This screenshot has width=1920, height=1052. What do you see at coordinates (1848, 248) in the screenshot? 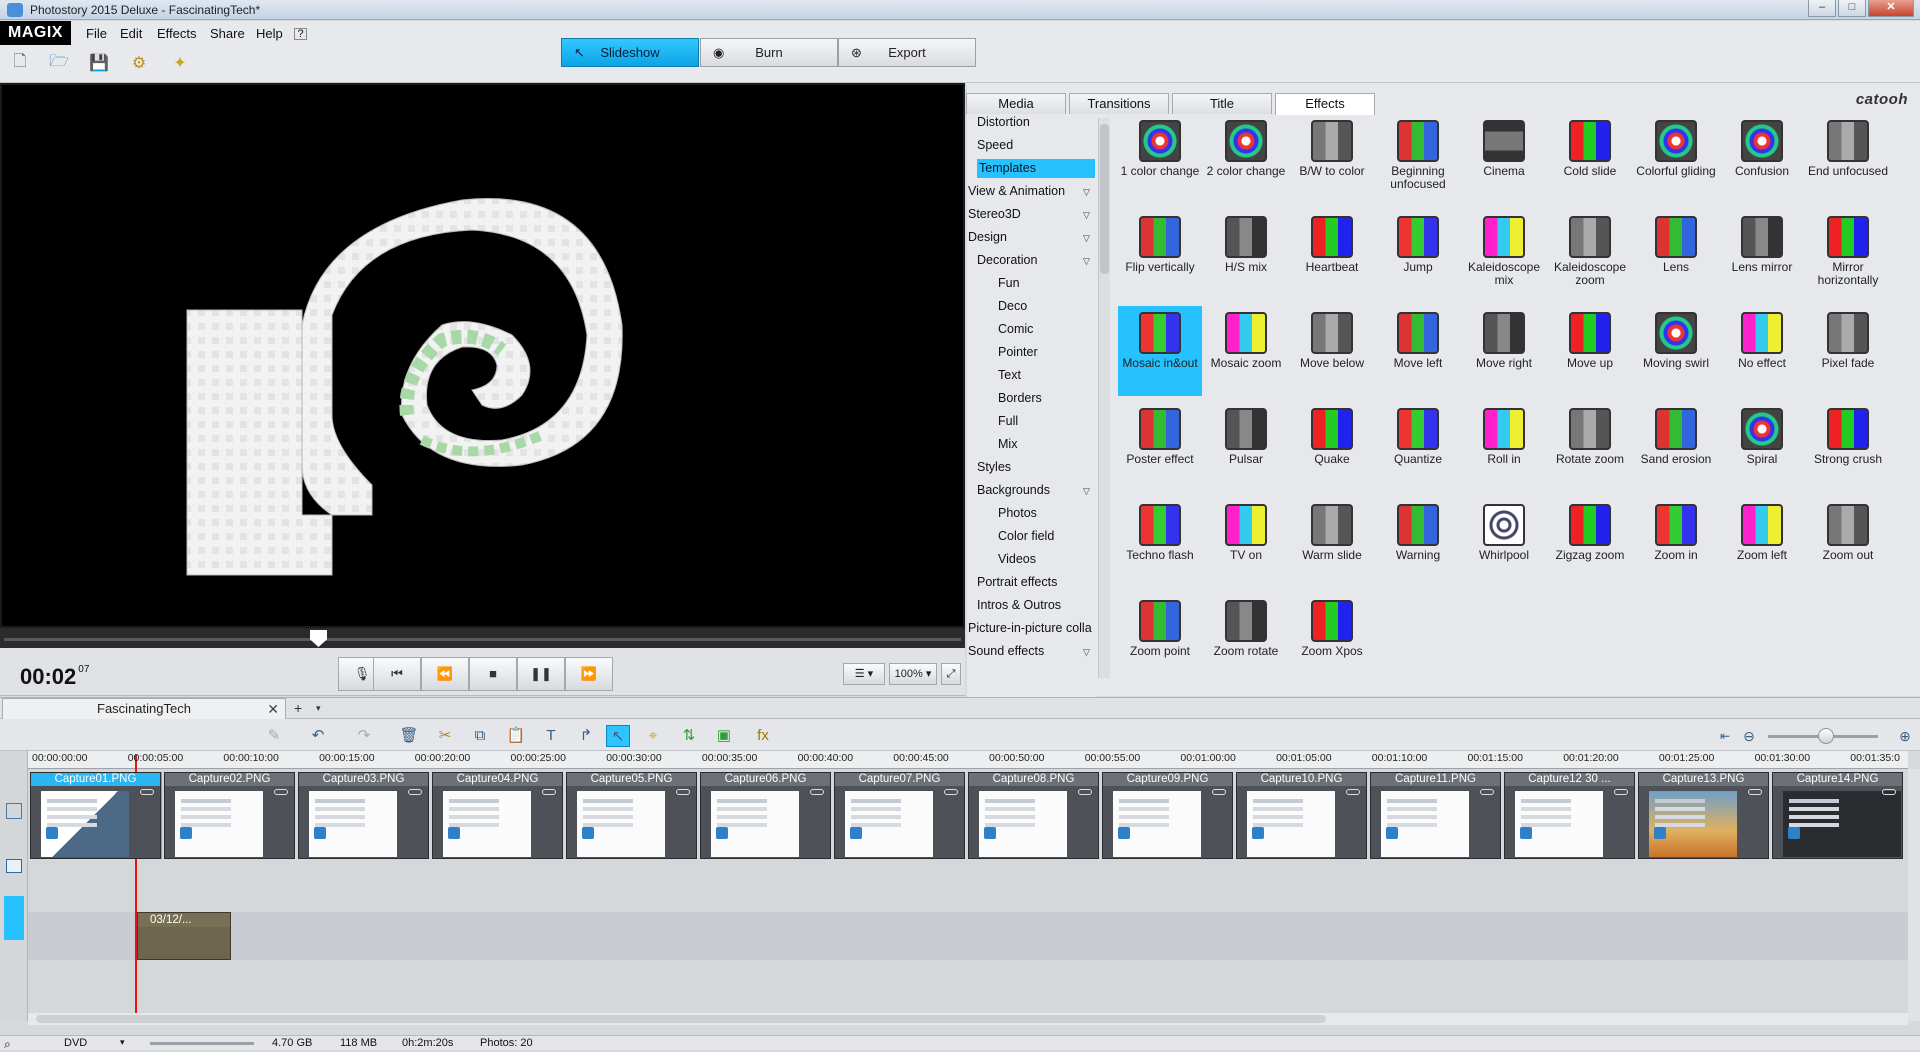
I see `effect-mirror-horizontally: Mirror horizontally` at bounding box center [1848, 248].